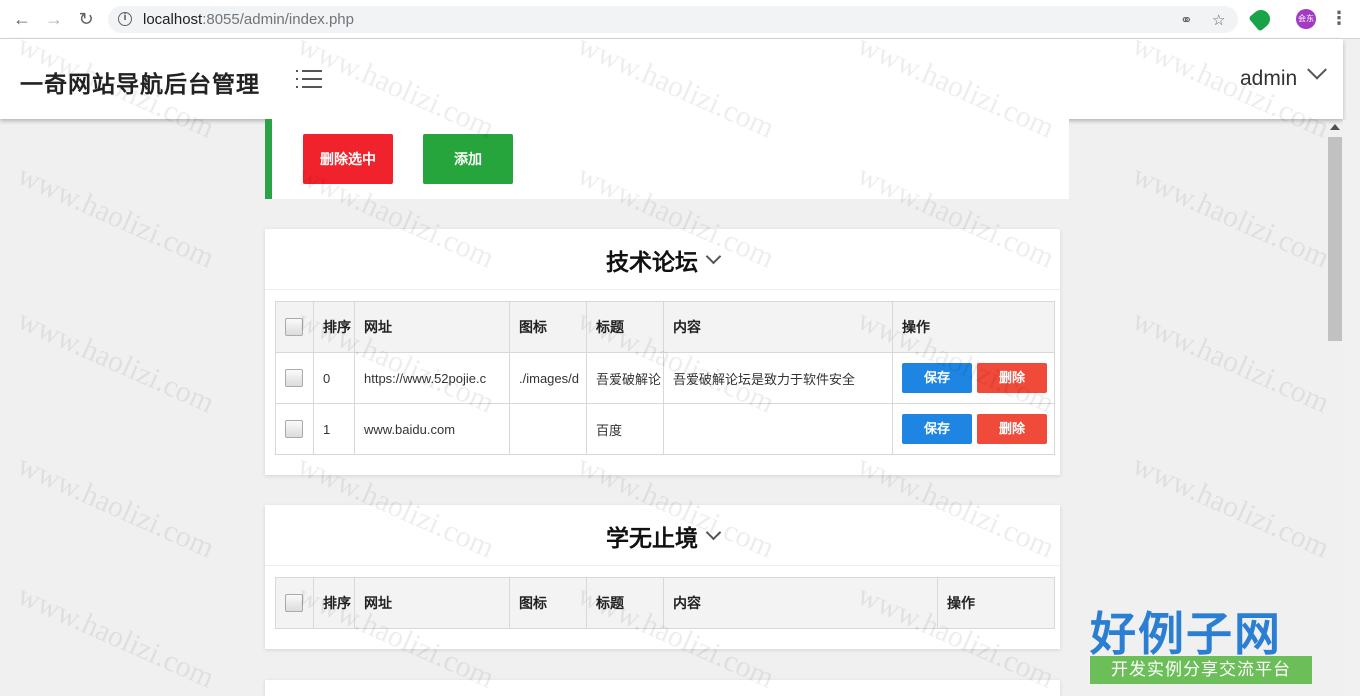 This screenshot has width=1360, height=696. What do you see at coordinates (334, 429) in the screenshot?
I see `order-cell: 1` at bounding box center [334, 429].